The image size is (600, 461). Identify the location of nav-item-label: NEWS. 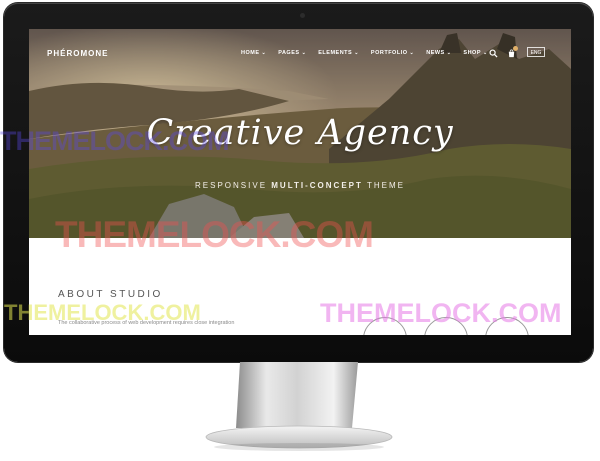
(435, 53).